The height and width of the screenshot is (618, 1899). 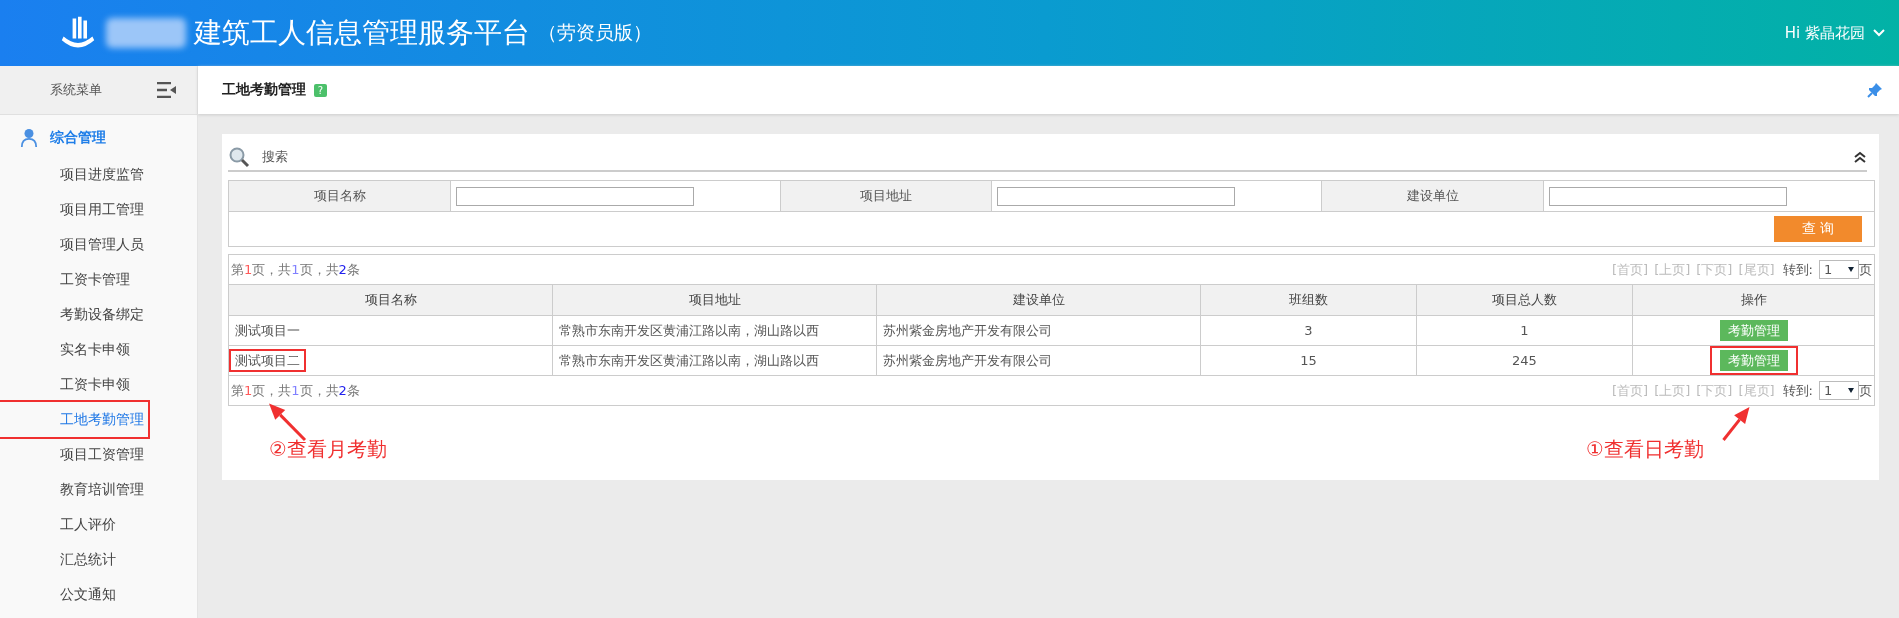 I want to click on arrow, so click(x=1736, y=424).